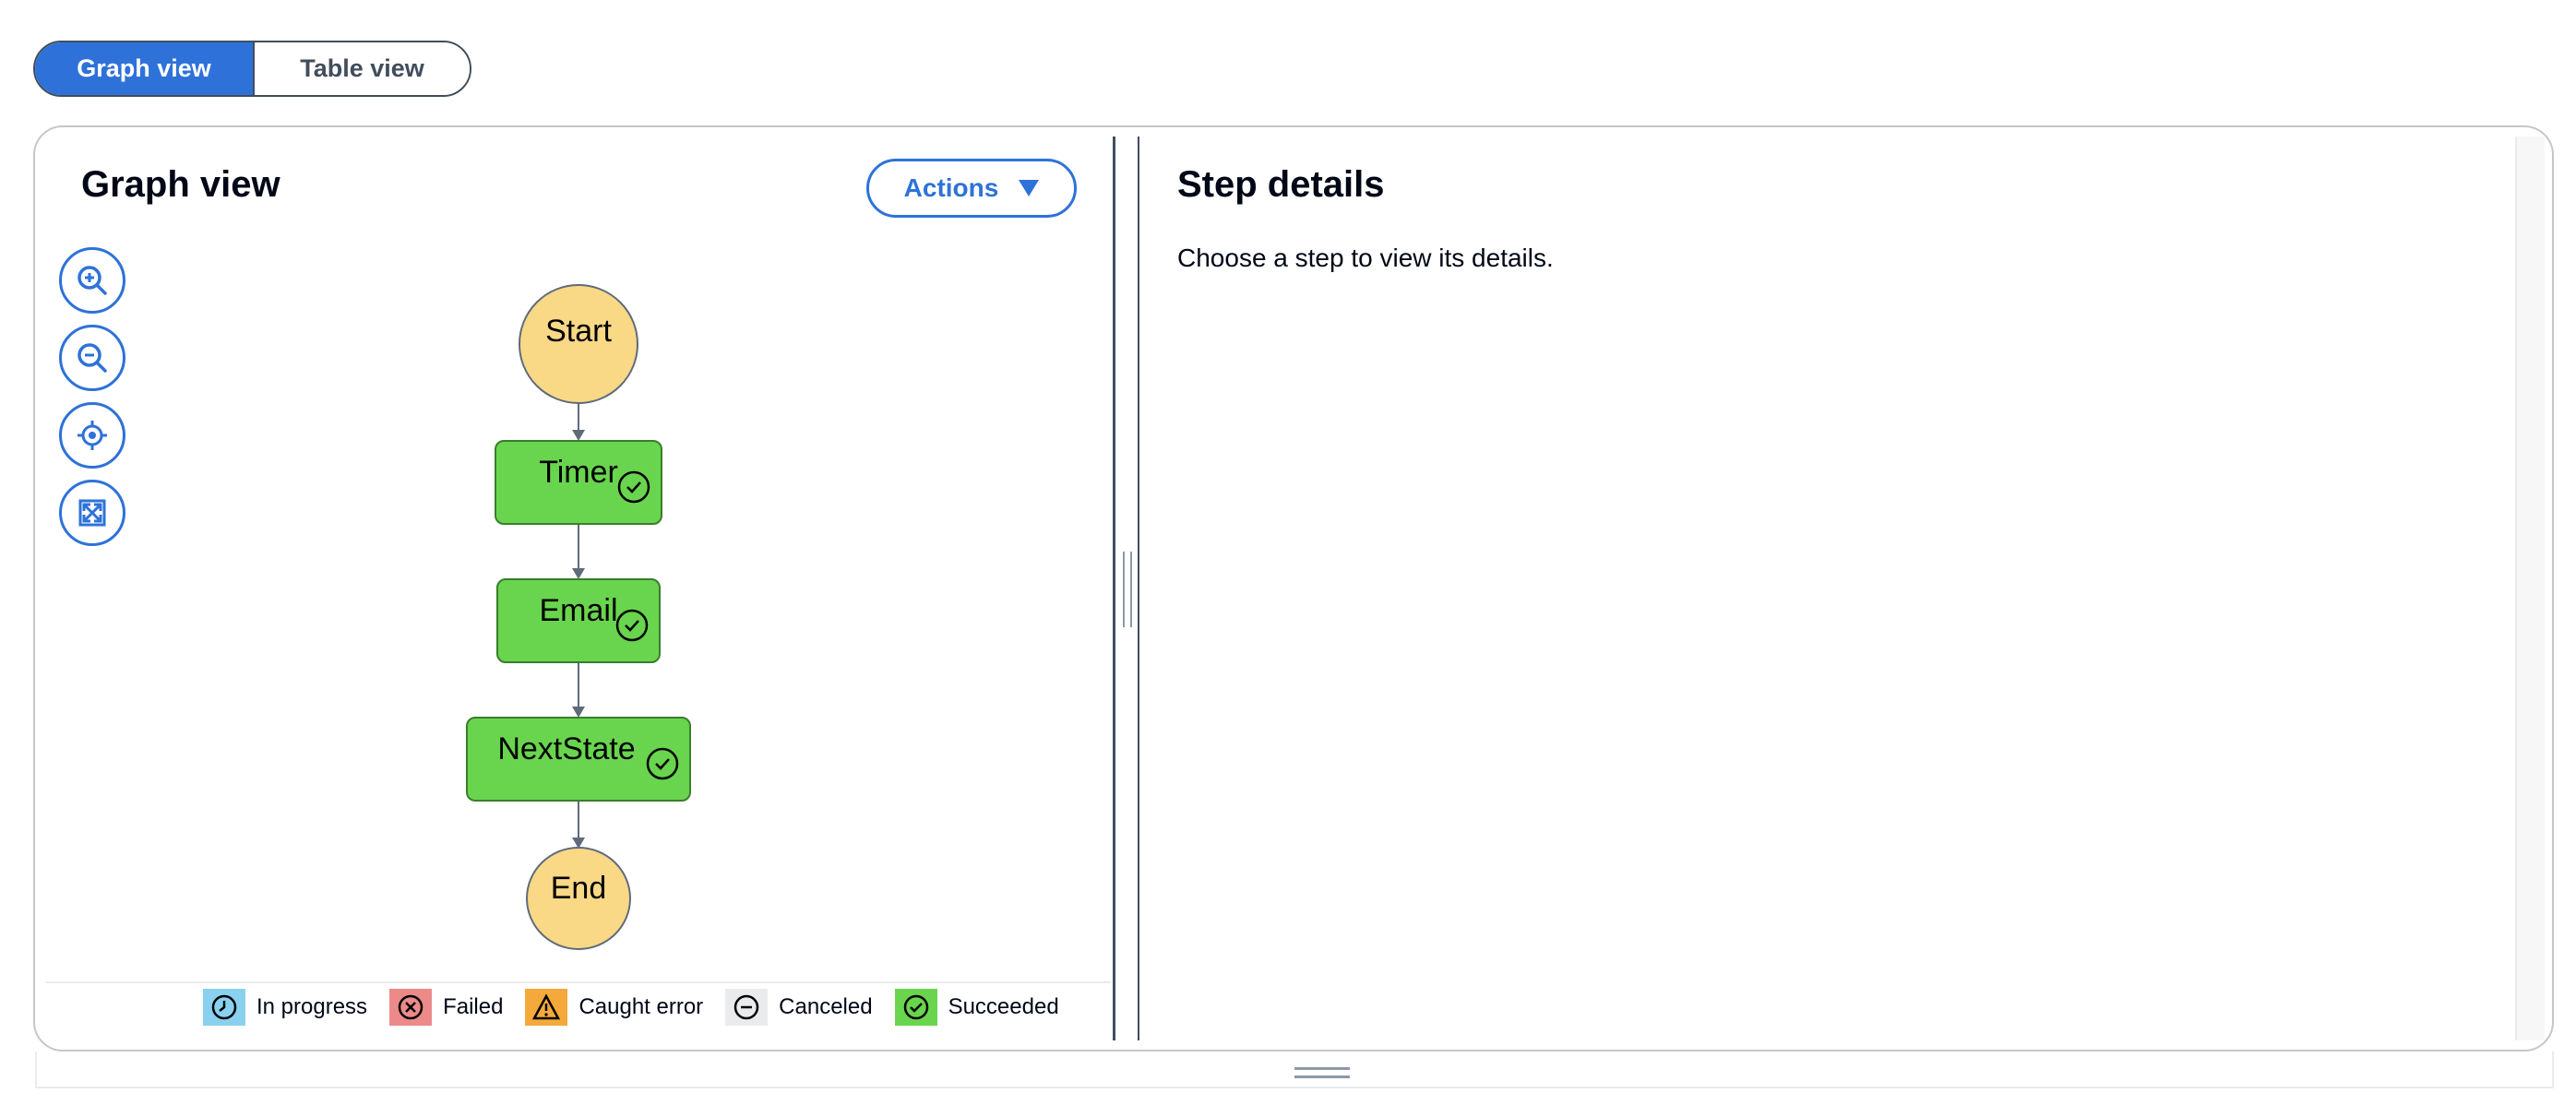  I want to click on legend-label: Canceled, so click(826, 1006).